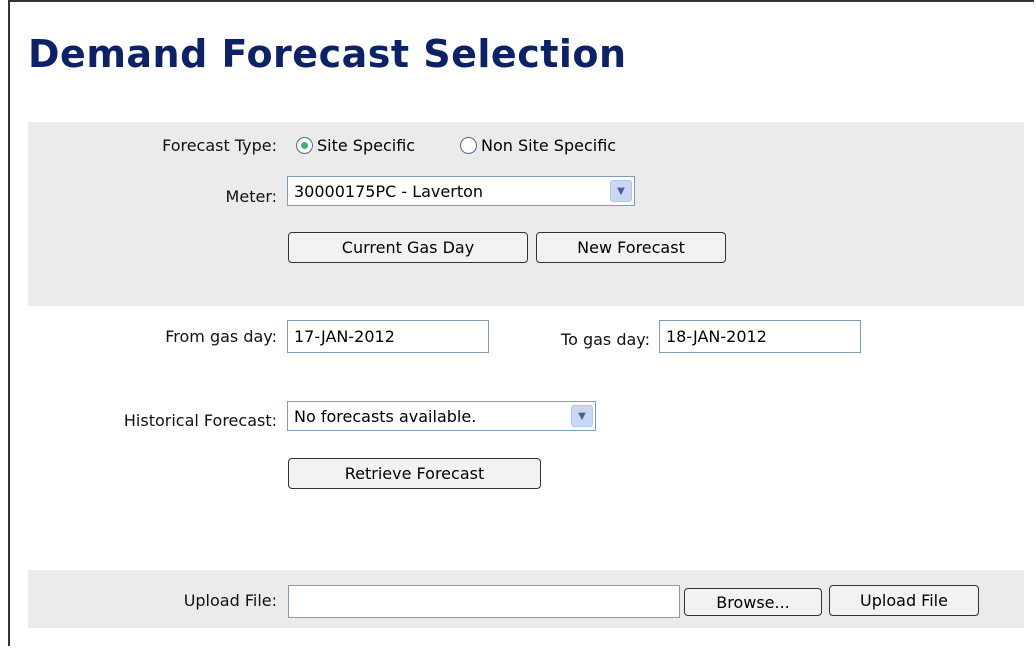  What do you see at coordinates (484, 601) in the screenshot?
I see `upload-file-path-input` at bounding box center [484, 601].